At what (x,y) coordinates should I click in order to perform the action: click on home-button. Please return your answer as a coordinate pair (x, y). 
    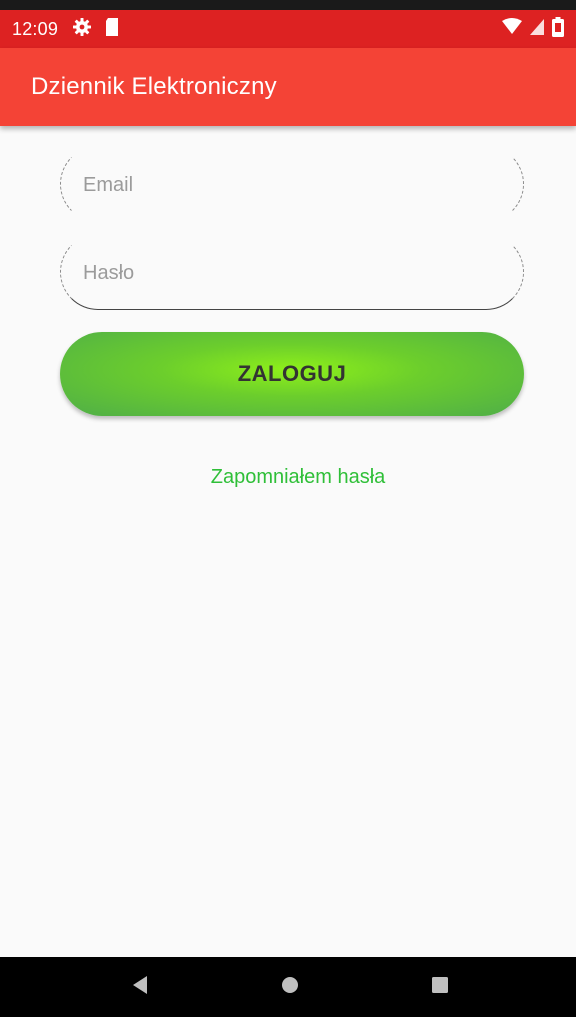
    Looking at the image, I should click on (290, 987).